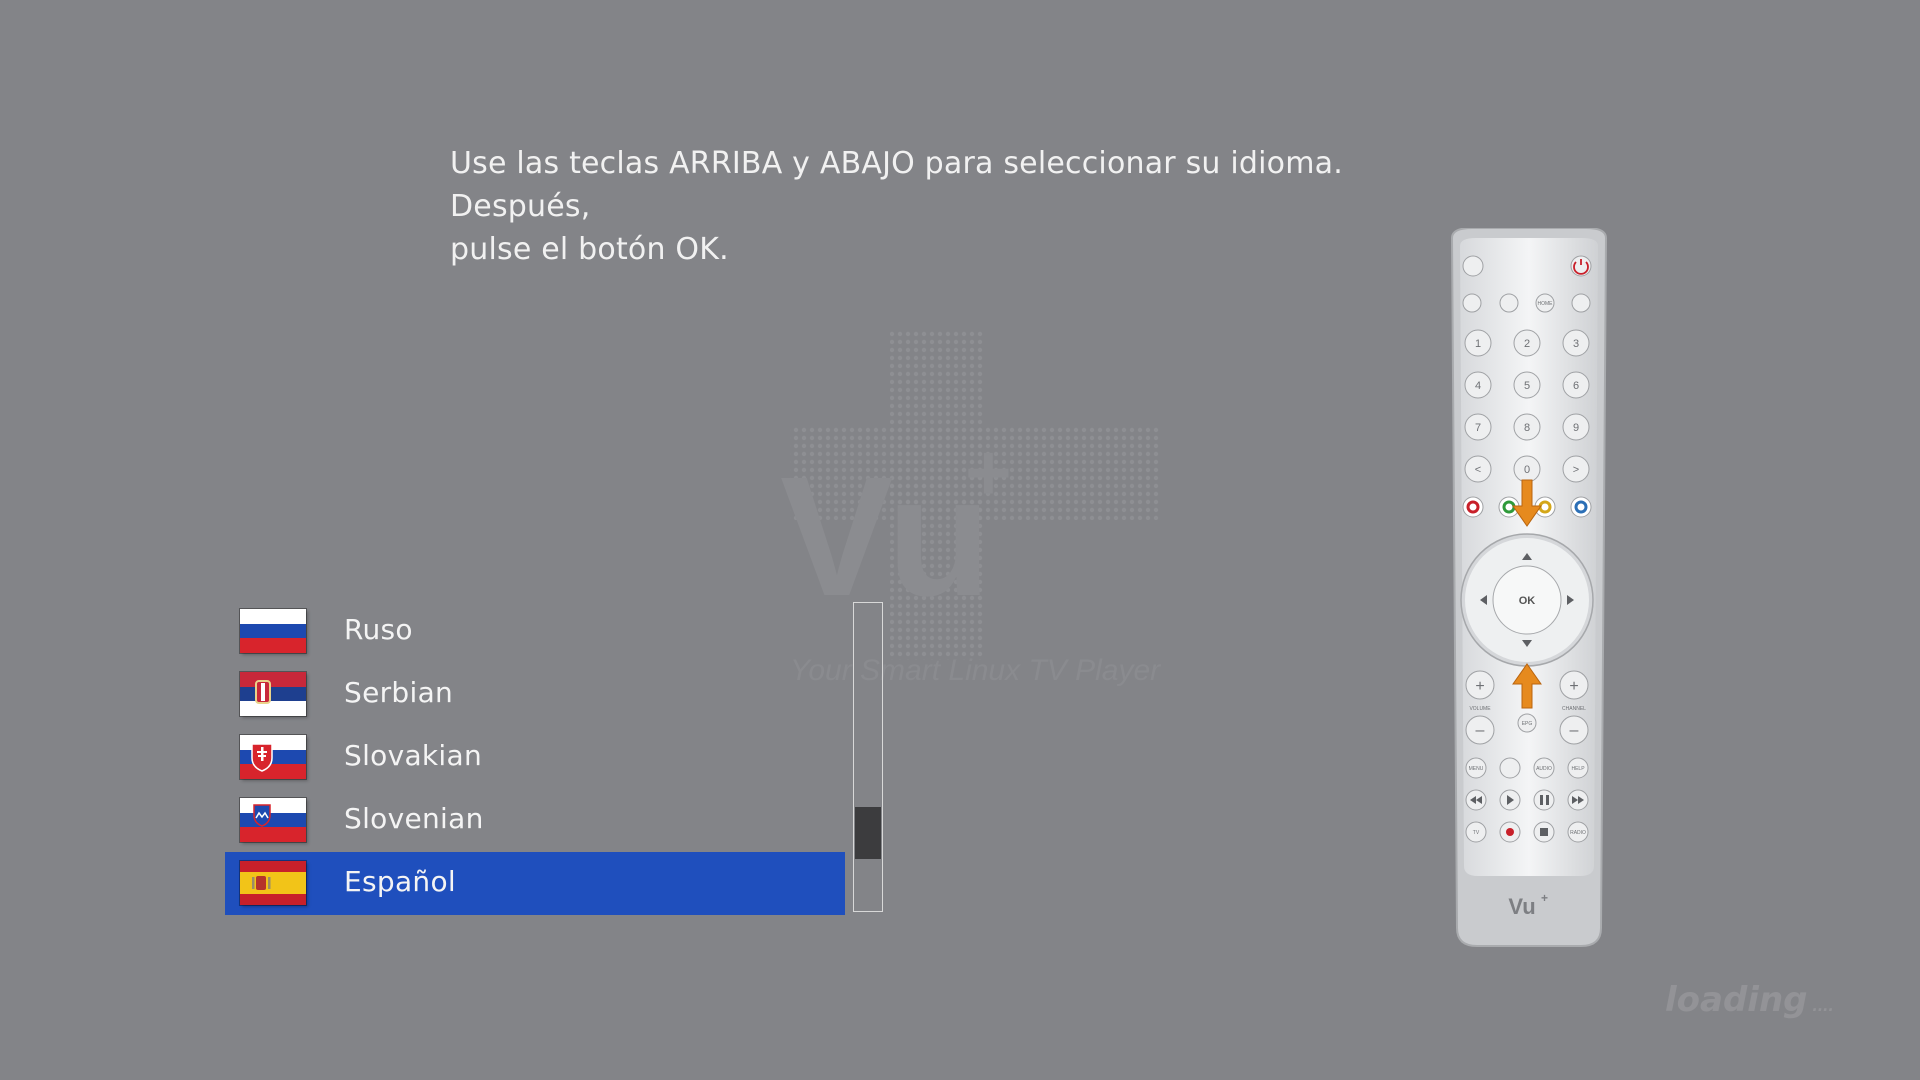 The height and width of the screenshot is (1080, 1920). Describe the element at coordinates (414, 818) in the screenshot. I see `language-label: Slovenian` at that location.